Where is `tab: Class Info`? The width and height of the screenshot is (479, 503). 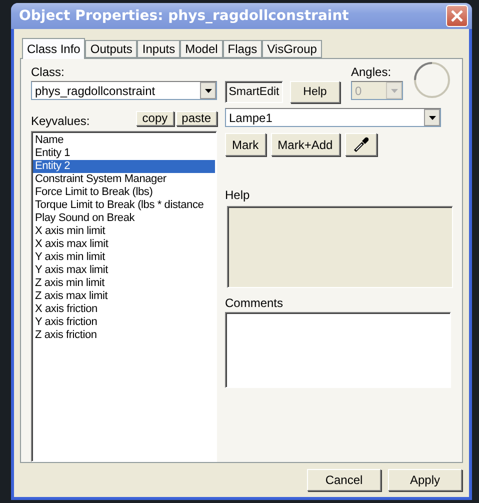 tab: Class Info is located at coordinates (54, 48).